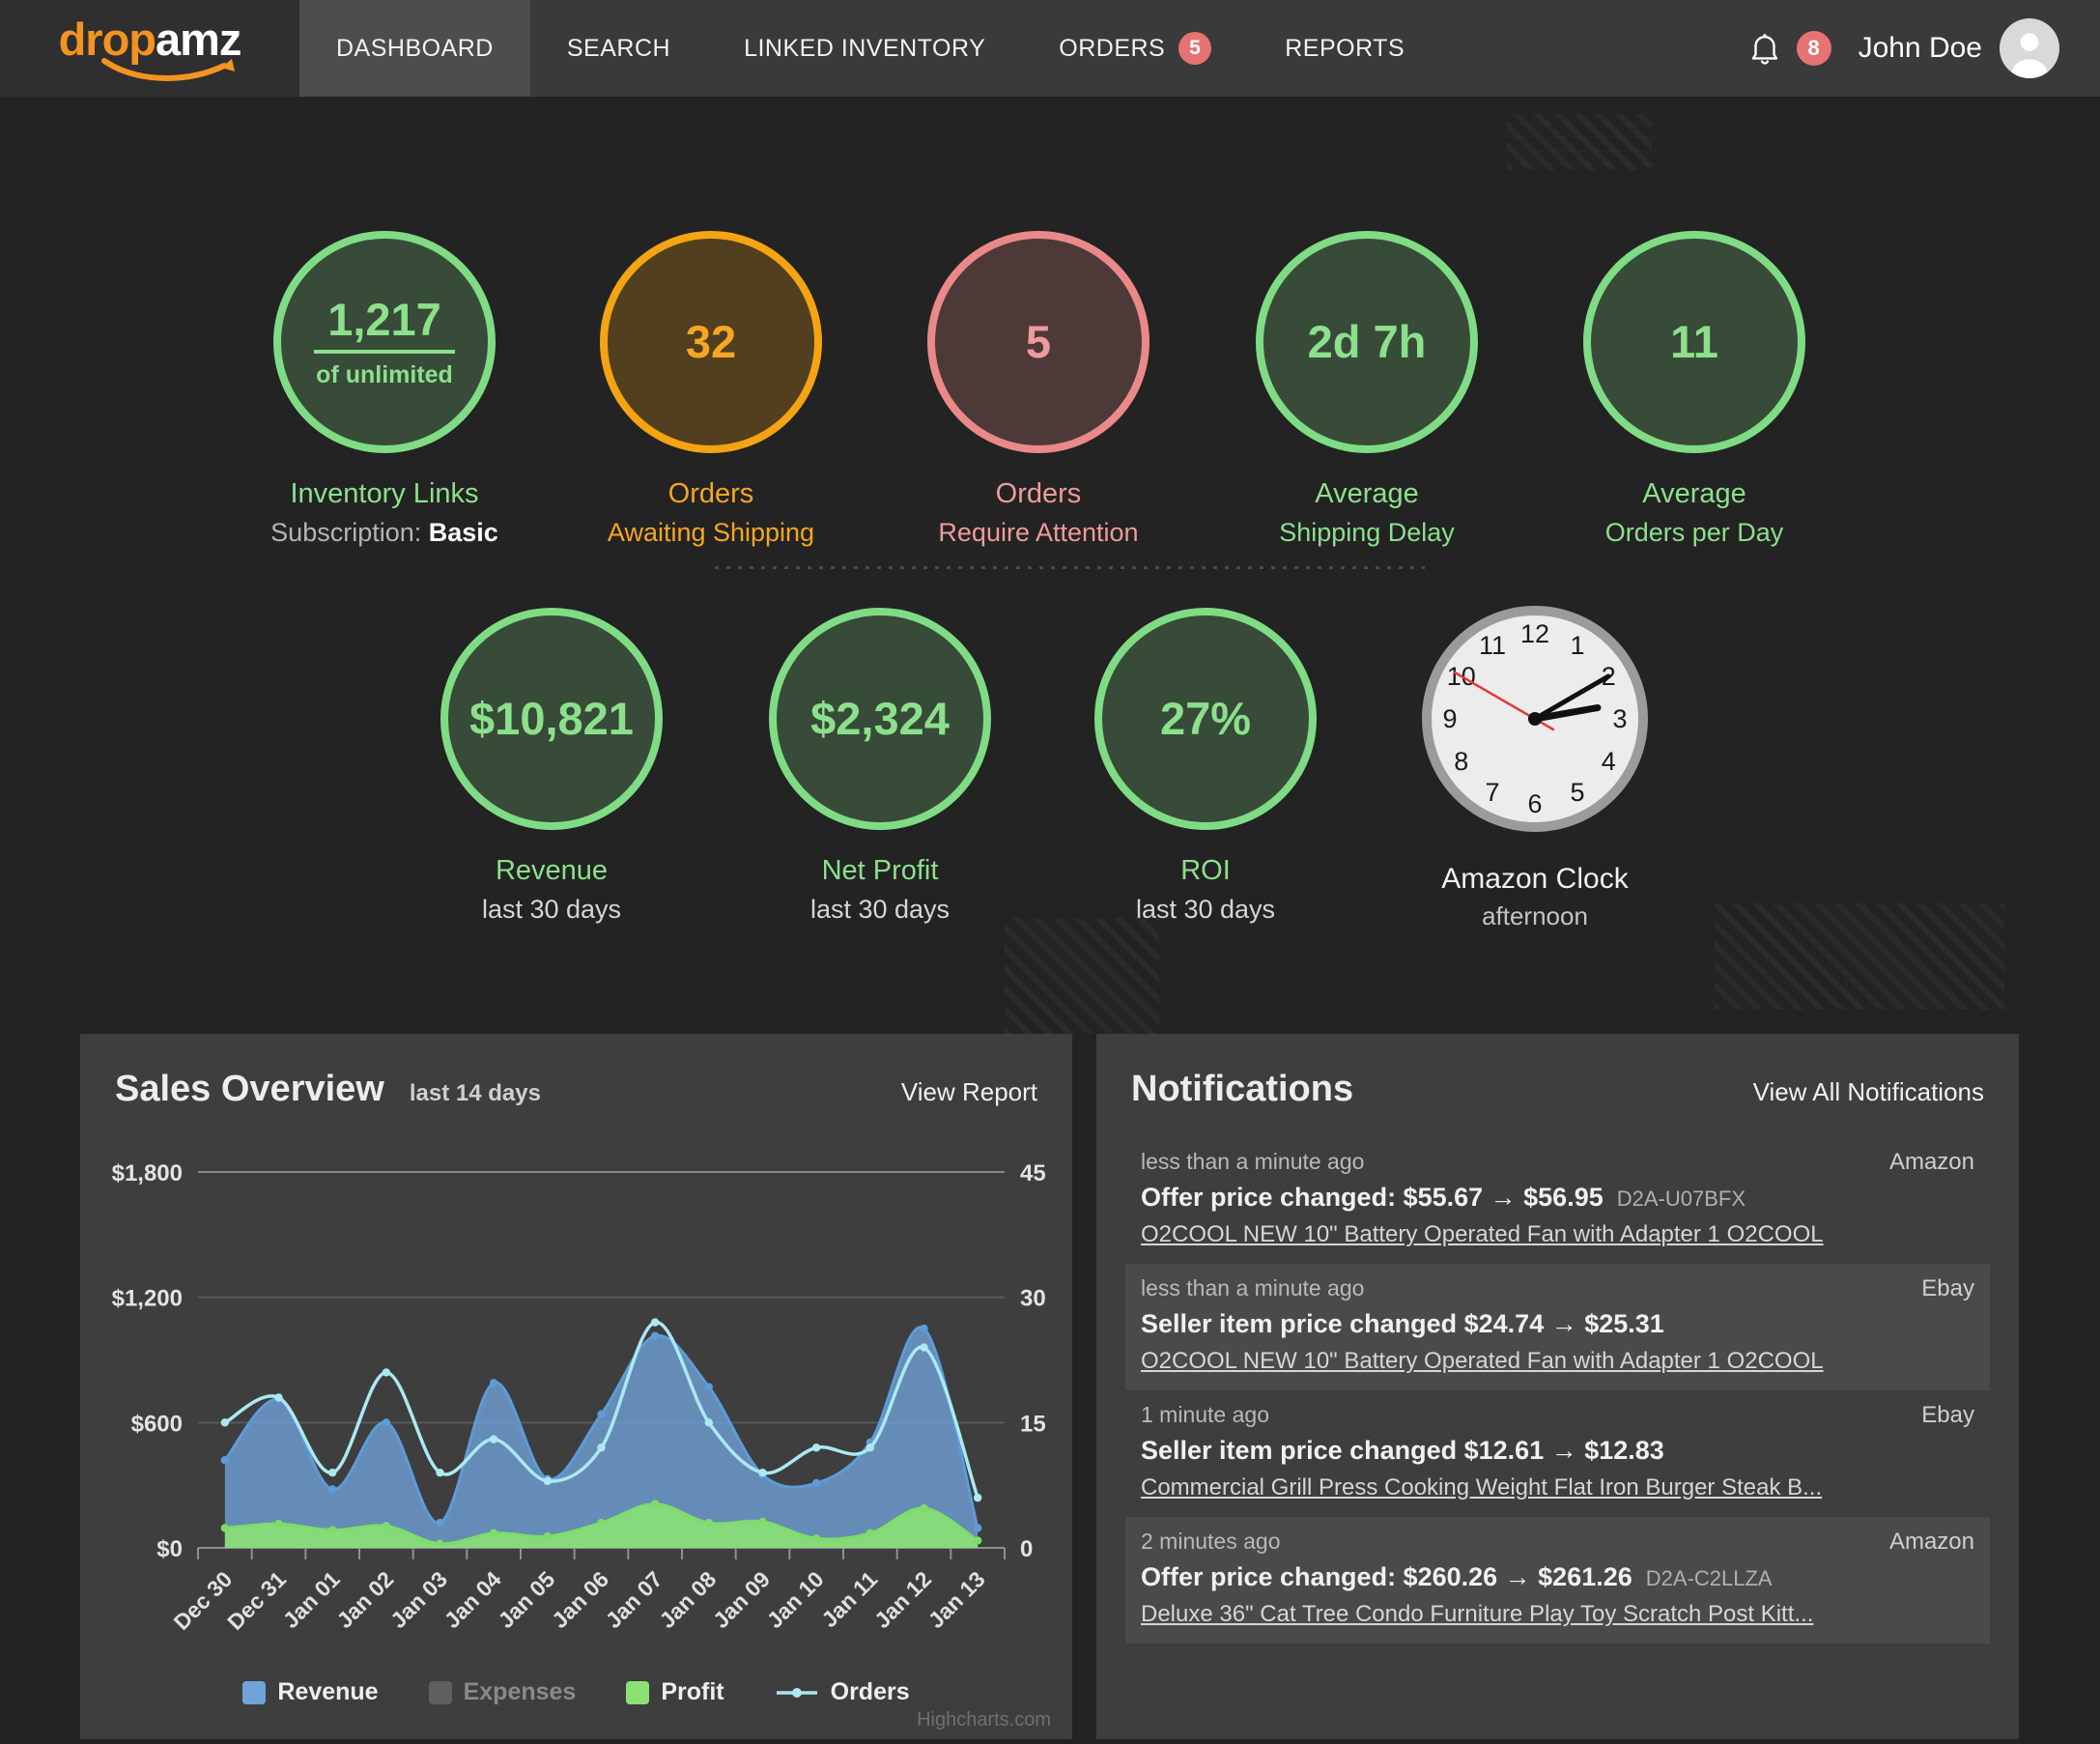  I want to click on sales-panel-header: Sales Overview last 14 days View Report, so click(576, 1072).